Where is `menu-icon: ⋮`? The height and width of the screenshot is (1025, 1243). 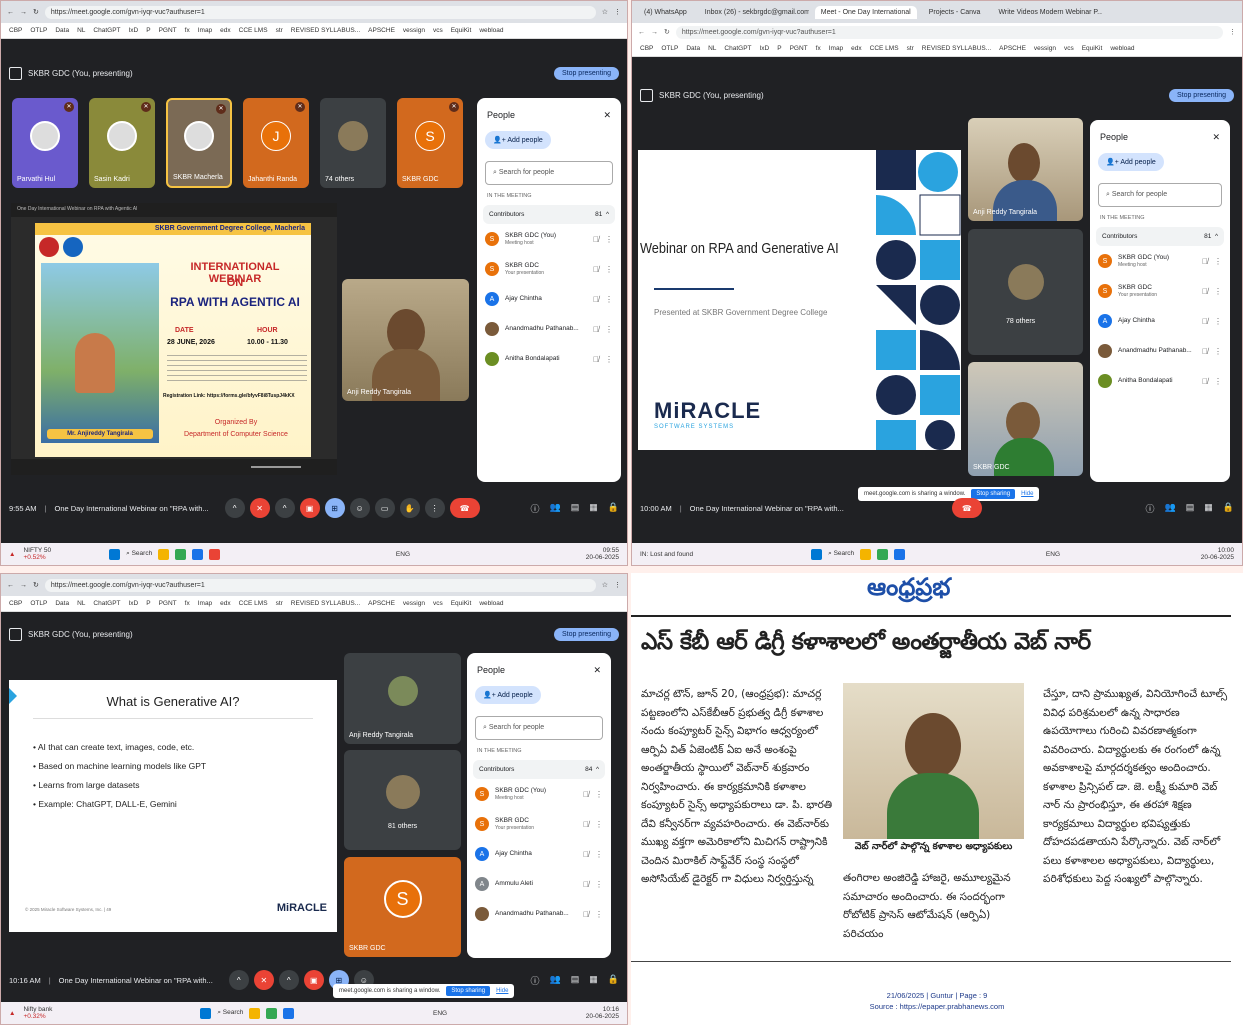
menu-icon: ⋮ is located at coordinates (617, 585).